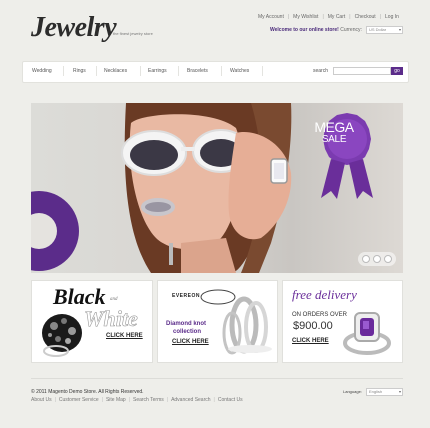 This screenshot has height=428, width=430. Describe the element at coordinates (324, 294) in the screenshot. I see `promo-free-delivery-title: free delivery` at that location.